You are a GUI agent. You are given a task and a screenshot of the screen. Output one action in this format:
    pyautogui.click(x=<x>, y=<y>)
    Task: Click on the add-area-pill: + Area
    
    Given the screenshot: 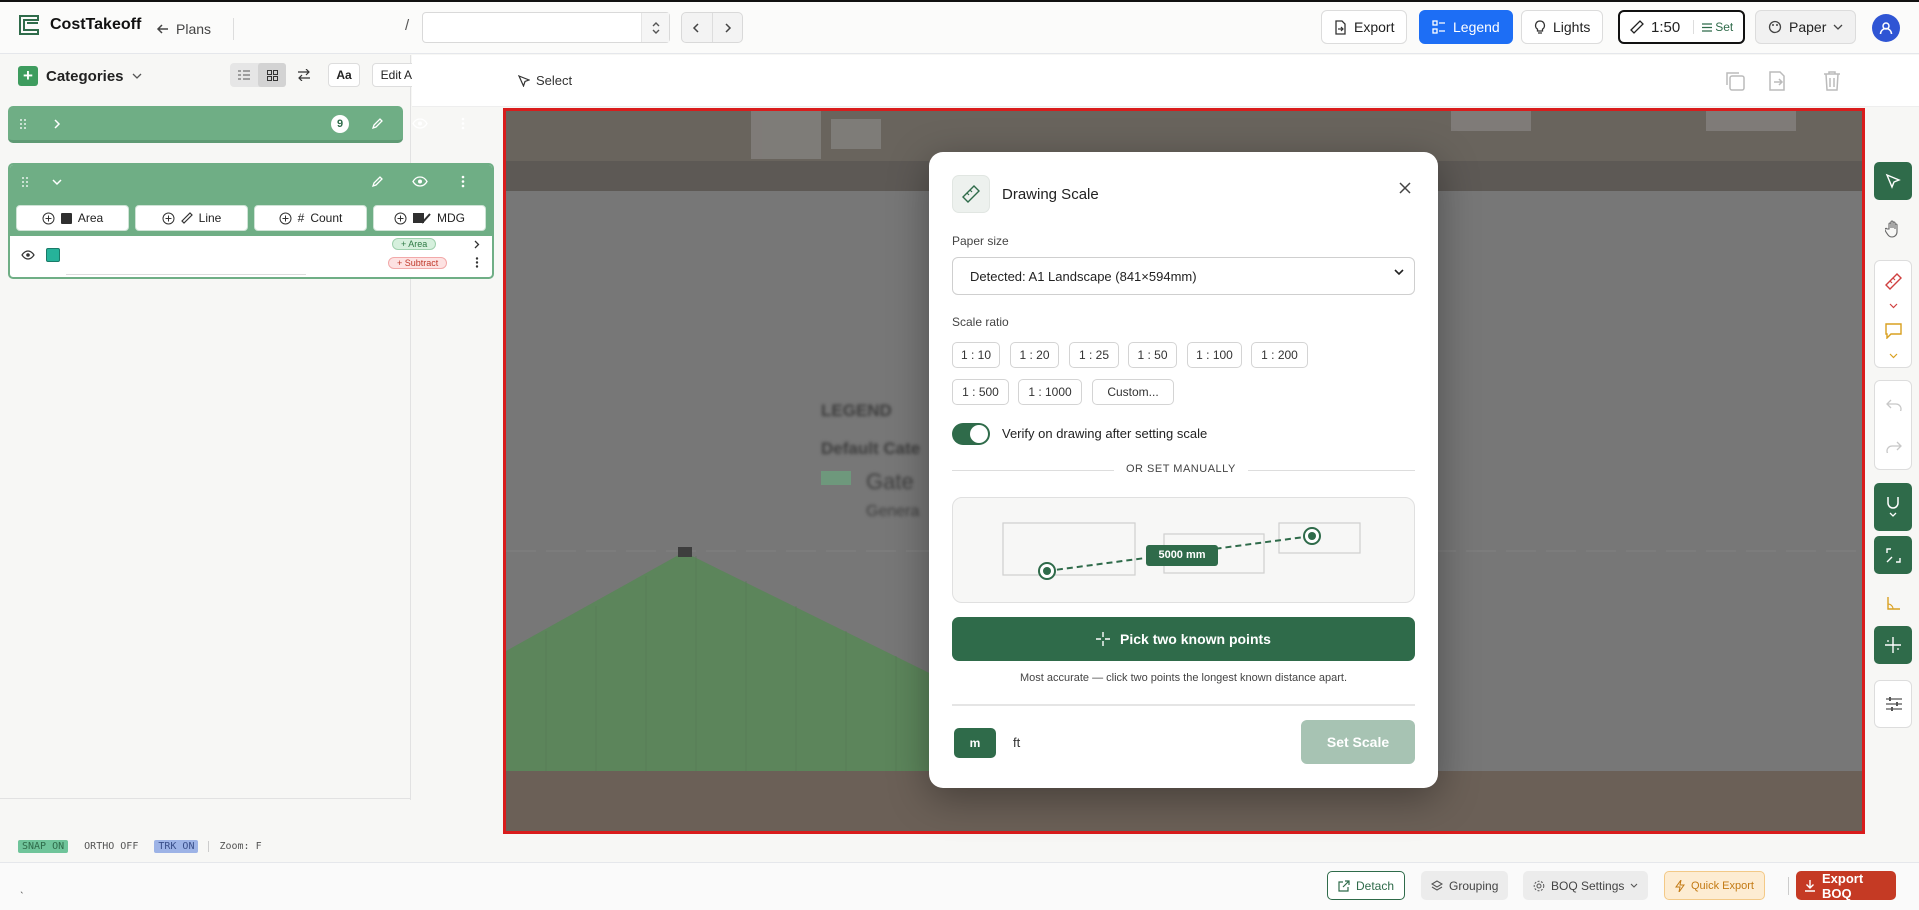 What is the action you would take?
    pyautogui.click(x=414, y=244)
    